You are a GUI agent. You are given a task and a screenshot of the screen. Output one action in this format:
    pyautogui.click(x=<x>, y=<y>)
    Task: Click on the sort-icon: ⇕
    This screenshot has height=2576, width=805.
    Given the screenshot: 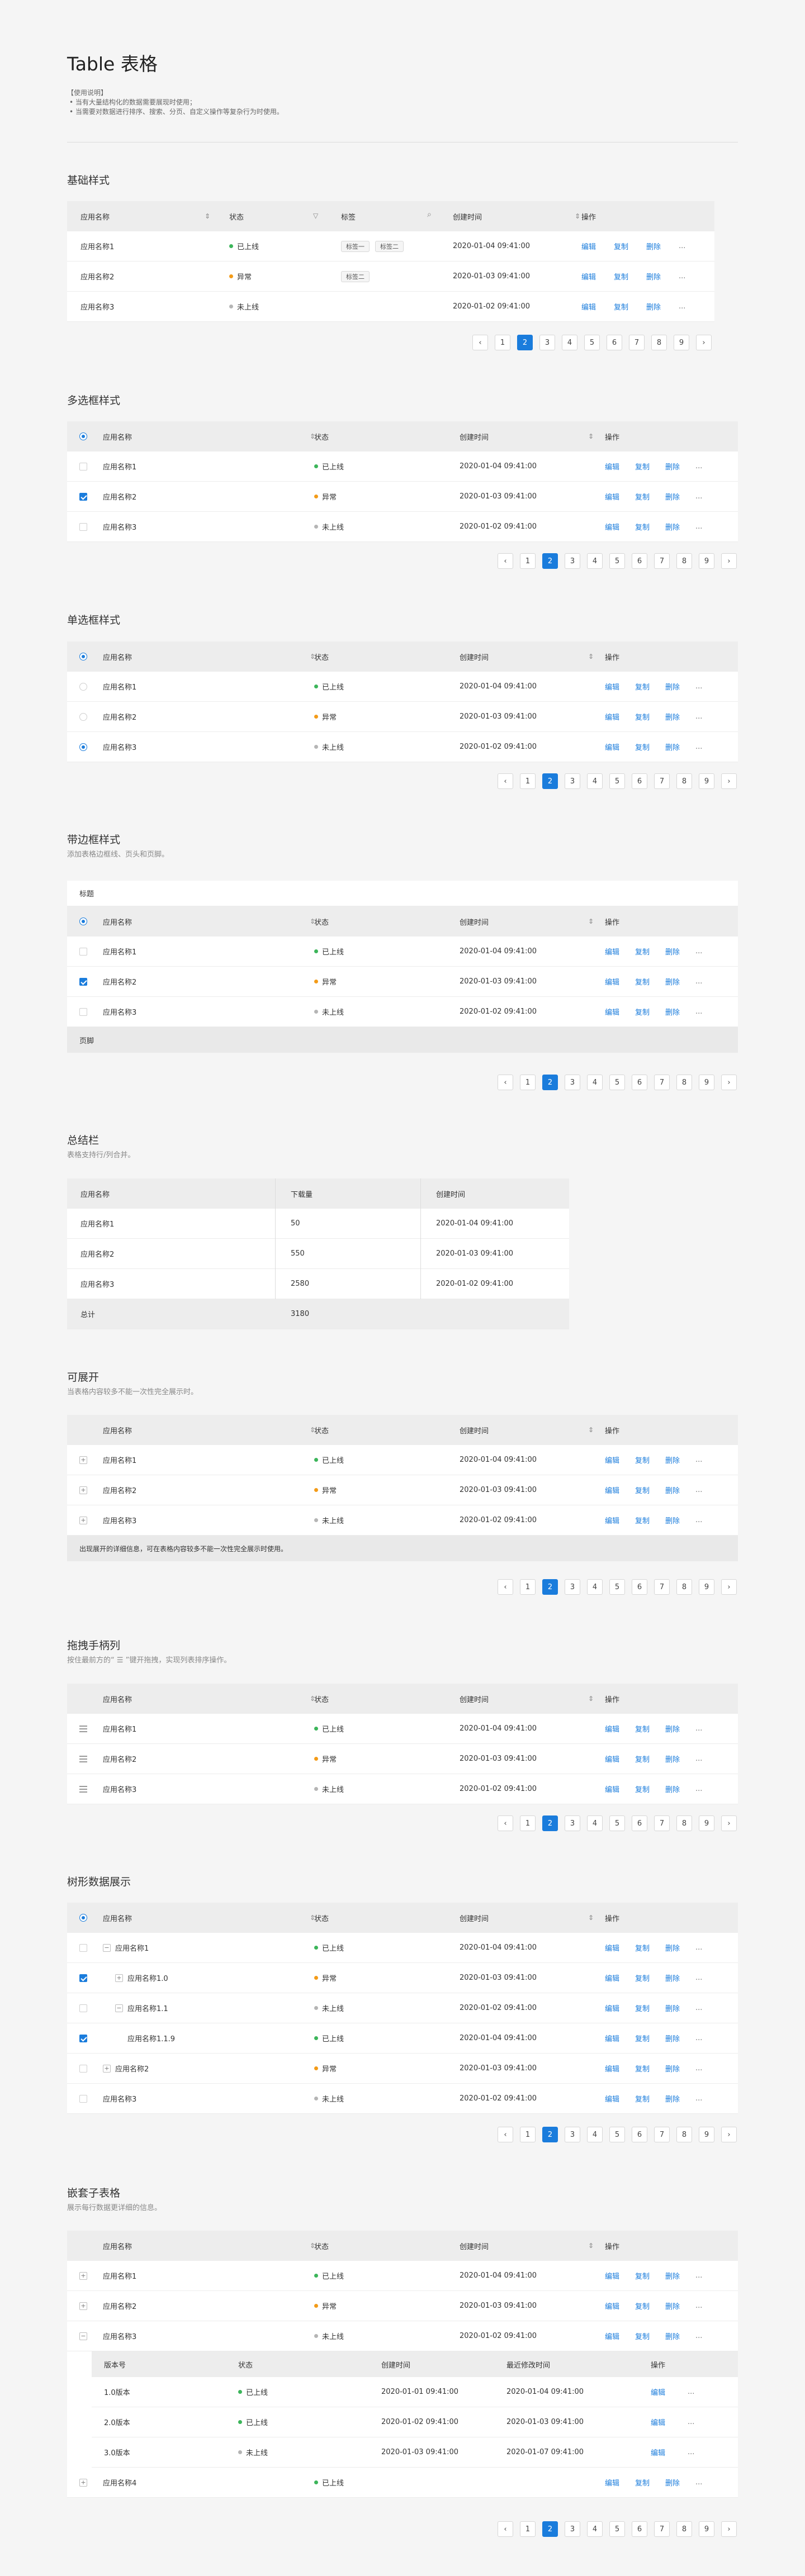 What is the action you would take?
    pyautogui.click(x=207, y=216)
    